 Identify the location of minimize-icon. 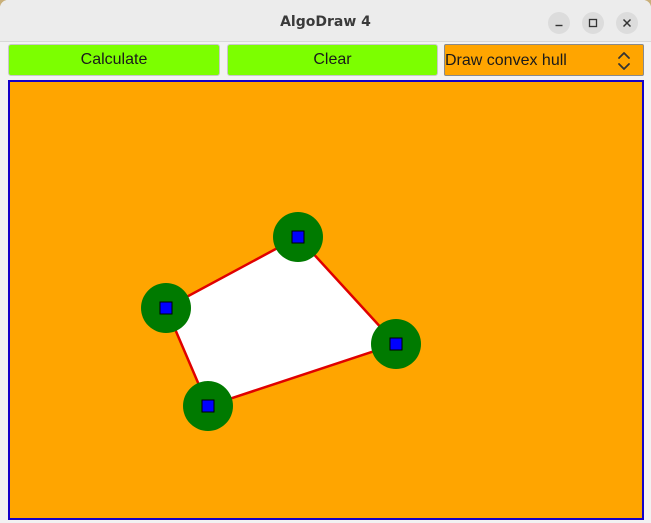
(559, 25).